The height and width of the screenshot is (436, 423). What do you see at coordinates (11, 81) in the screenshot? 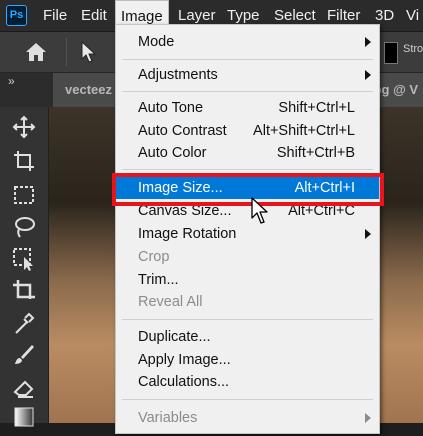
I see `panel-collapse-icon: »` at bounding box center [11, 81].